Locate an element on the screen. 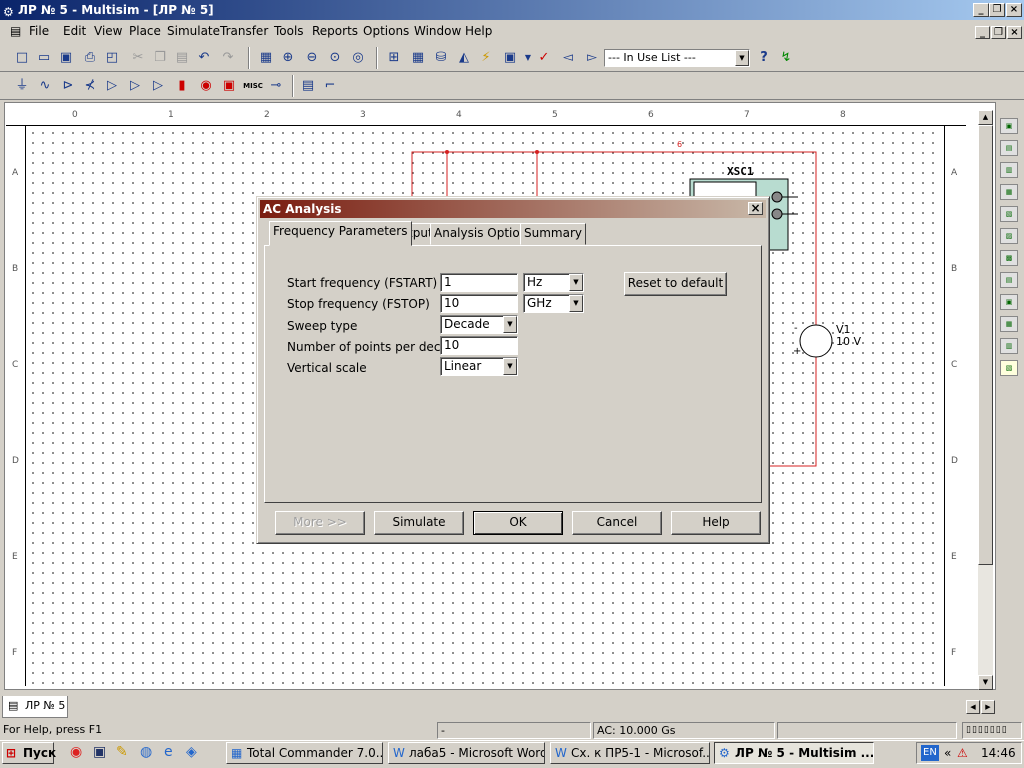 The height and width of the screenshot is (768, 1024). windows-logo-icon: ⊞ is located at coordinates (11, 753).